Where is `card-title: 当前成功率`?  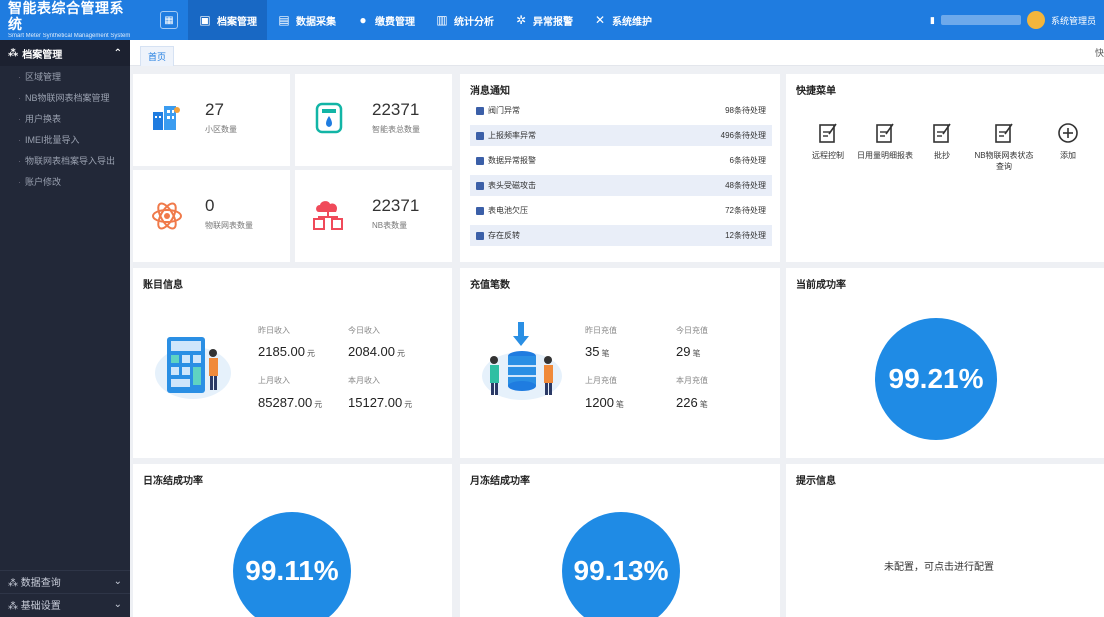 card-title: 当前成功率 is located at coordinates (821, 285).